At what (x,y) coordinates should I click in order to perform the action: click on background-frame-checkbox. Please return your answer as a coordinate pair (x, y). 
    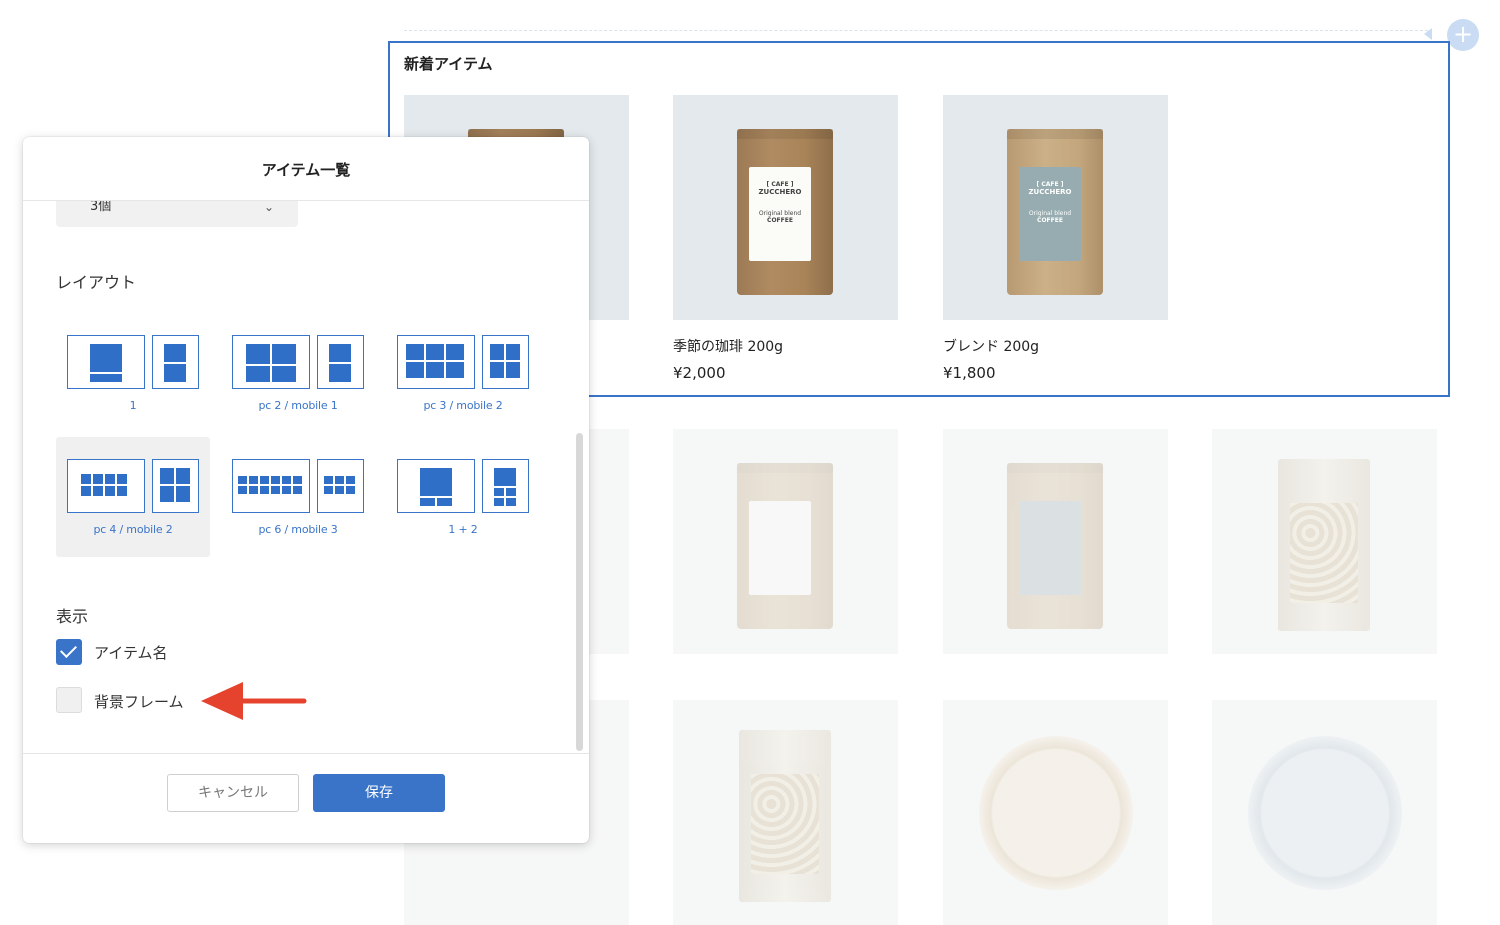
    Looking at the image, I should click on (69, 700).